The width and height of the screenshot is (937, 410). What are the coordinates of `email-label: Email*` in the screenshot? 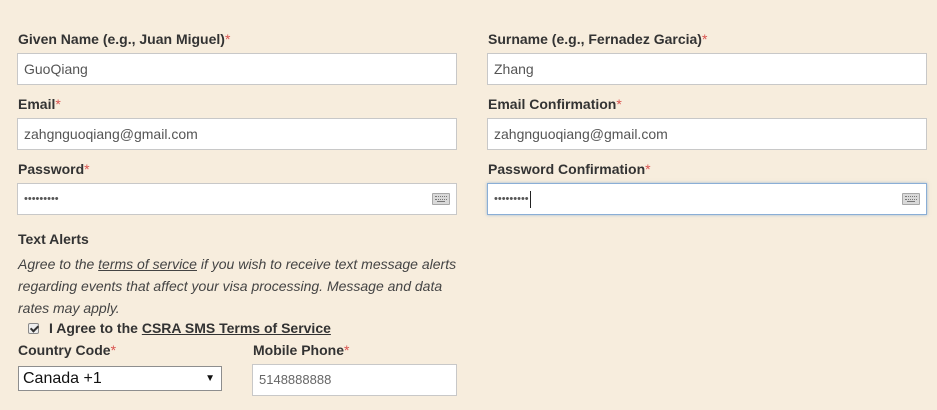 It's located at (39, 104).